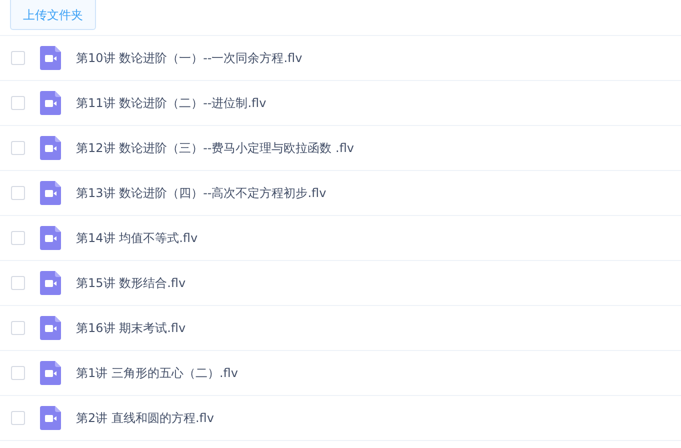 The width and height of the screenshot is (681, 448). What do you see at coordinates (215, 148) in the screenshot?
I see `file-name: 第12讲 数论进阶（三）--费马小定理与欧拉函数 .flv` at bounding box center [215, 148].